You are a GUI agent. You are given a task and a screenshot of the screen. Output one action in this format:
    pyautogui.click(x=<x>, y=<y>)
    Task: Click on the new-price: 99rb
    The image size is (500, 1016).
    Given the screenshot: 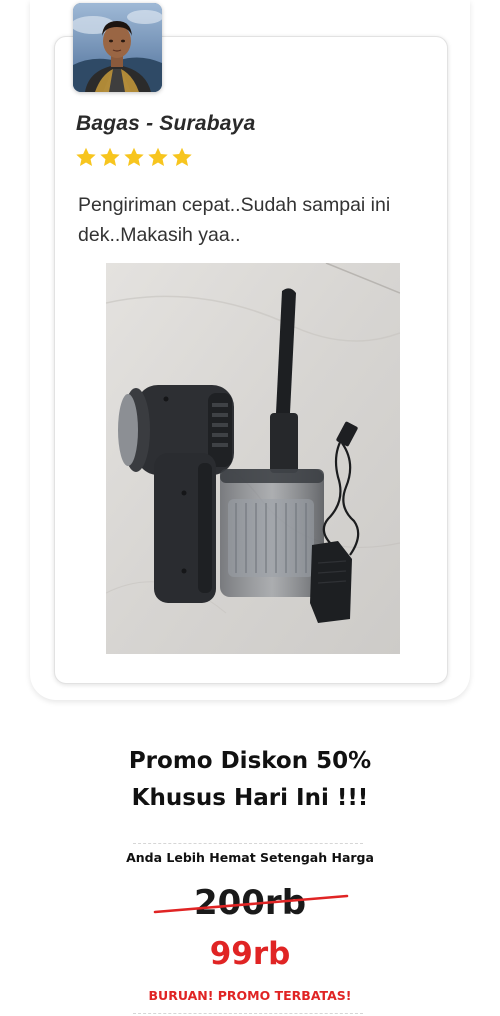 What is the action you would take?
    pyautogui.click(x=250, y=954)
    